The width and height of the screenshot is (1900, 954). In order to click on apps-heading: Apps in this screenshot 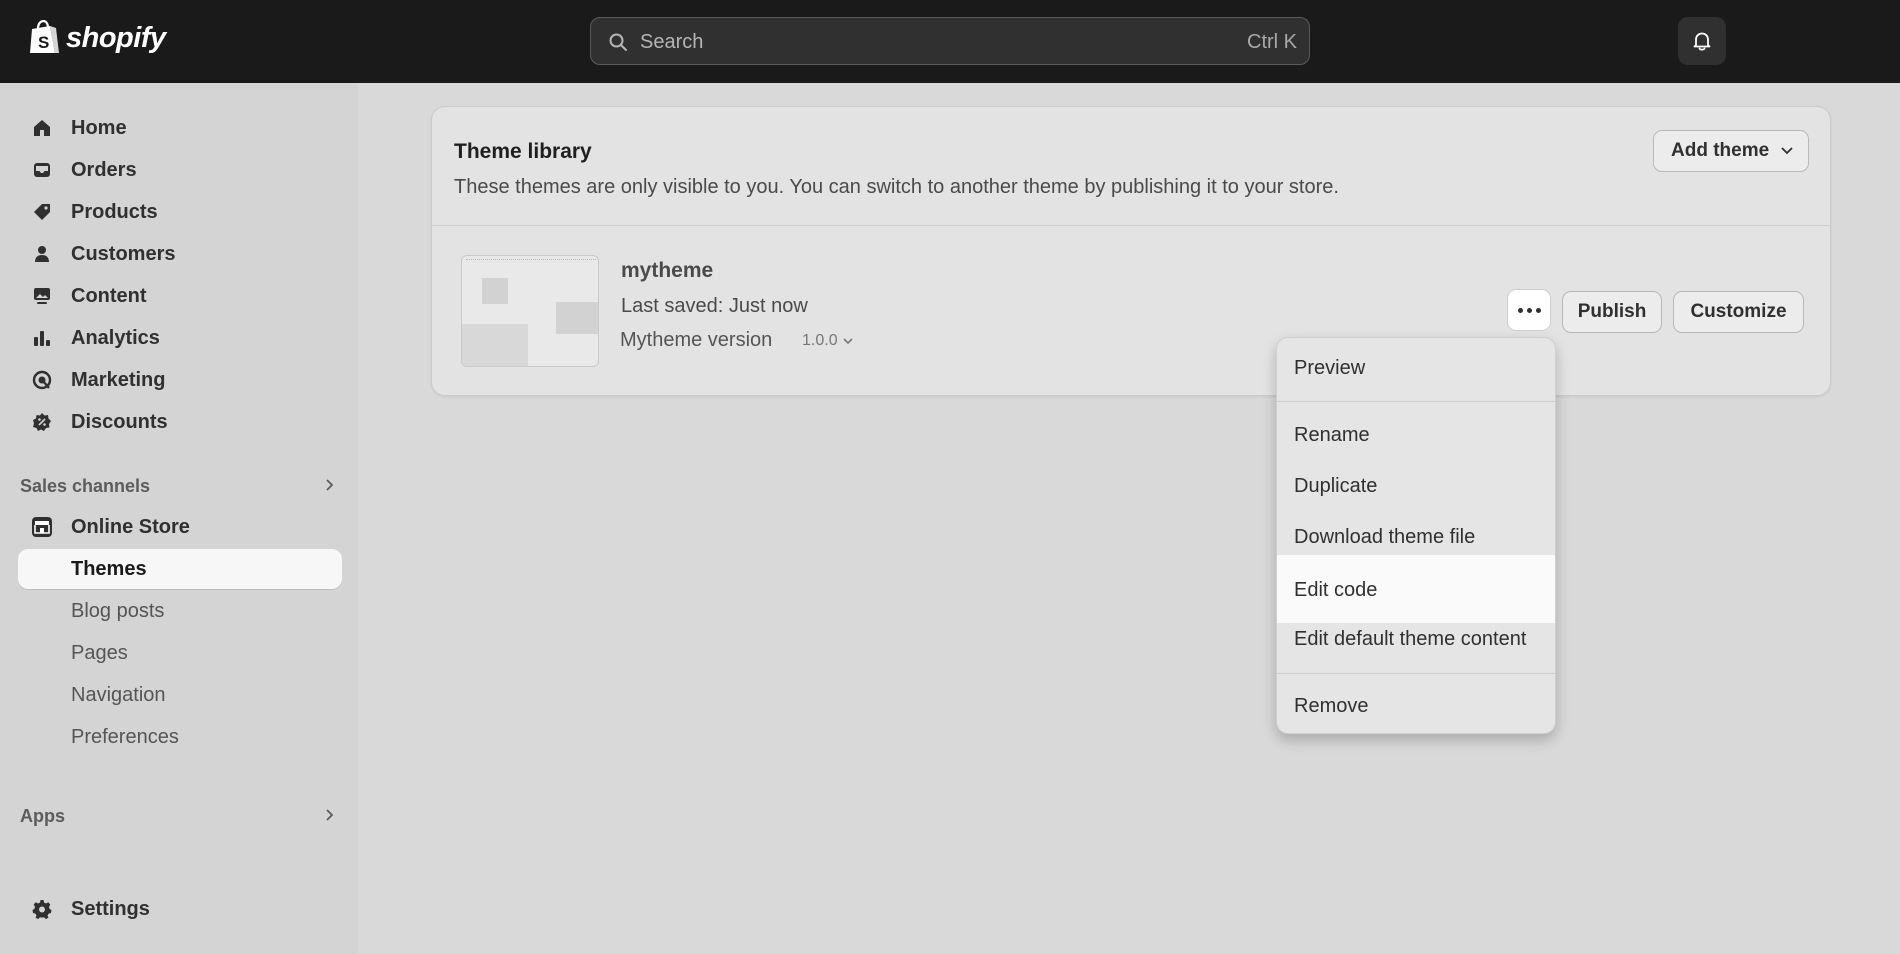, I will do `click(177, 816)`.